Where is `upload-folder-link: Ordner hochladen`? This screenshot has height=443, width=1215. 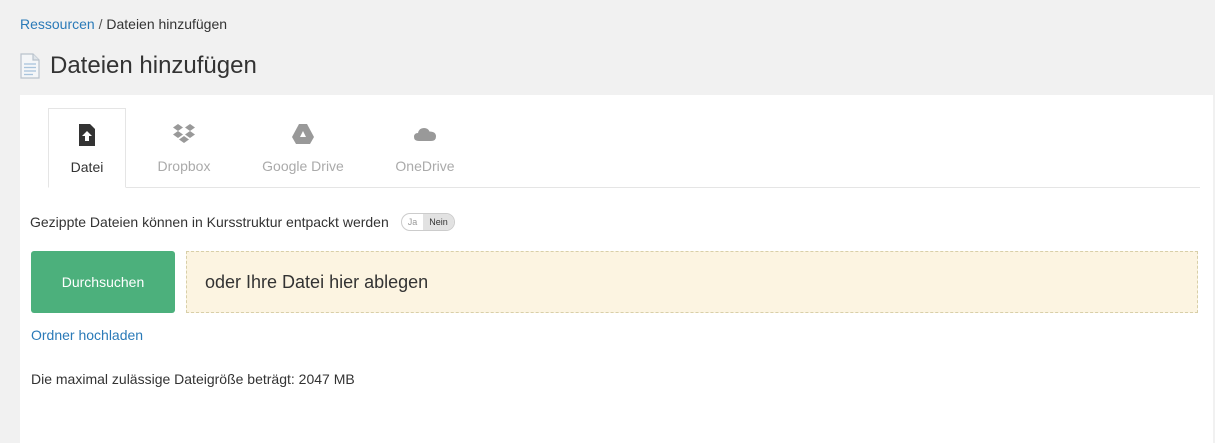
upload-folder-link: Ordner hochladen is located at coordinates (87, 335).